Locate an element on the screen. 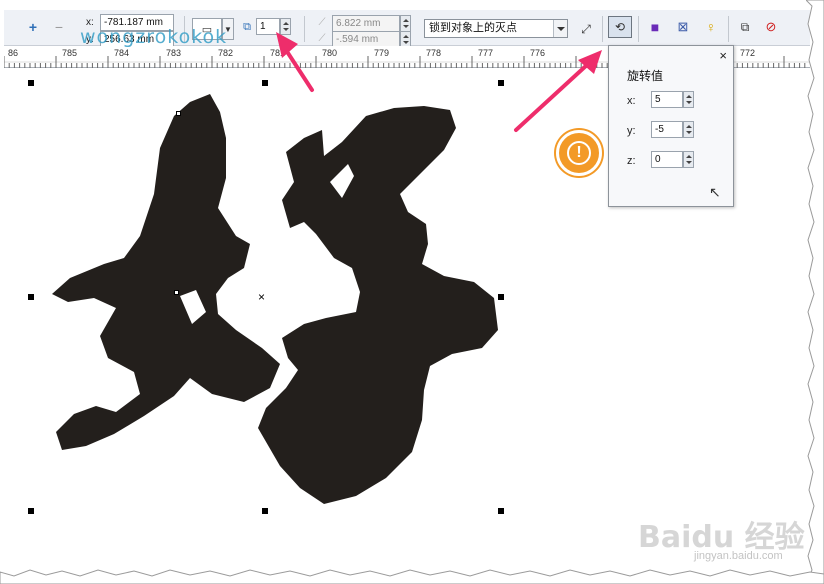  torn-edge-bottom is located at coordinates (412, 576).